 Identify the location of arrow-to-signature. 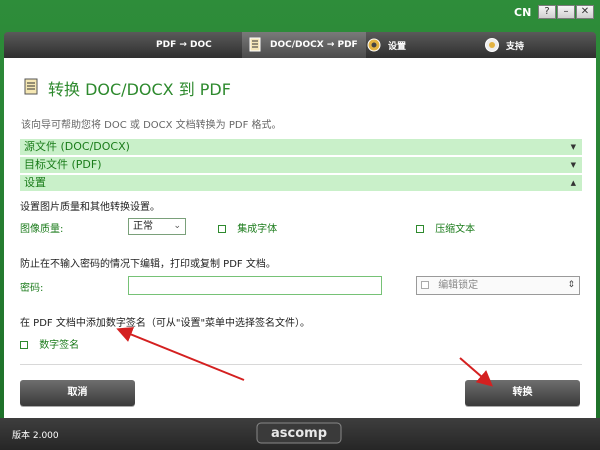
(180, 354).